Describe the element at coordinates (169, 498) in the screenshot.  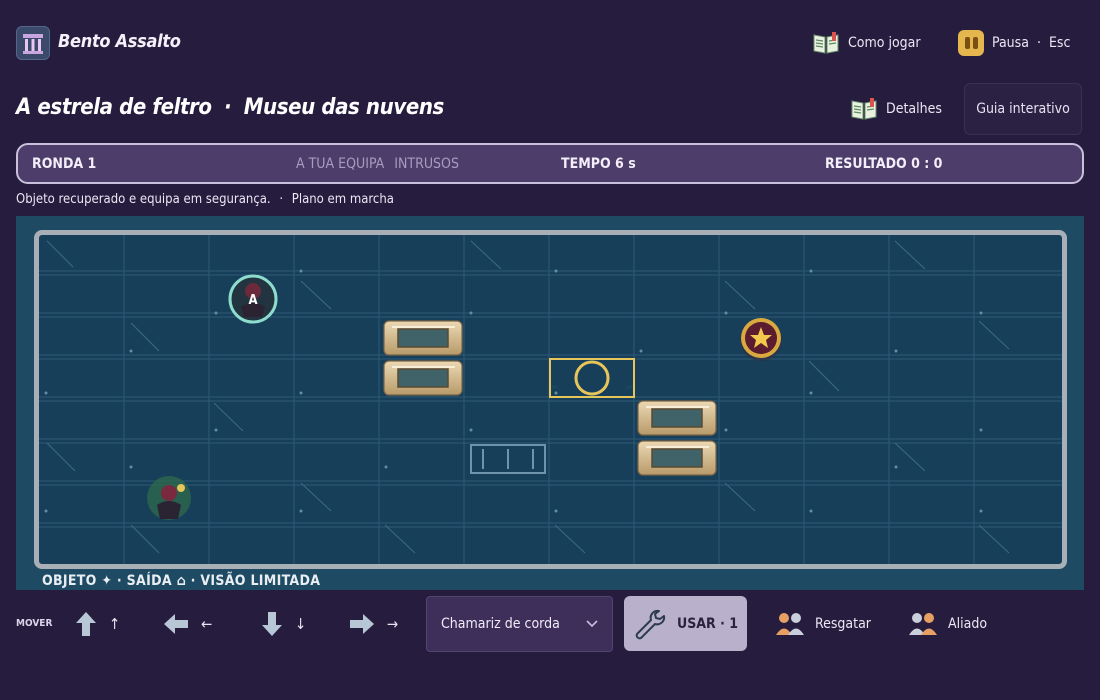
I see `guard-character` at that location.